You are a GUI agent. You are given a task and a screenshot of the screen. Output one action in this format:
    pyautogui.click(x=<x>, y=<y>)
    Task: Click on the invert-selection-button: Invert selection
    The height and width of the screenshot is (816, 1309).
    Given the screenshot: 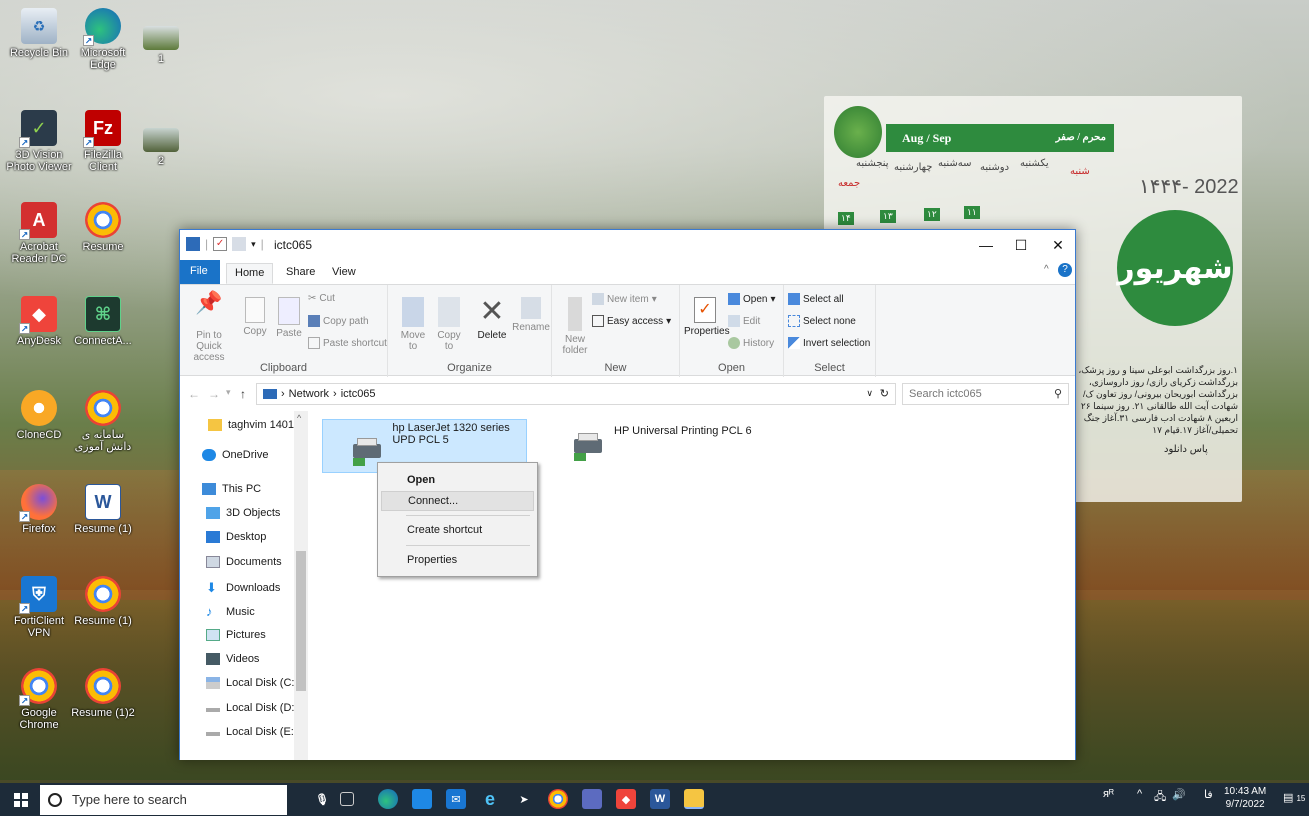 What is the action you would take?
    pyautogui.click(x=829, y=343)
    